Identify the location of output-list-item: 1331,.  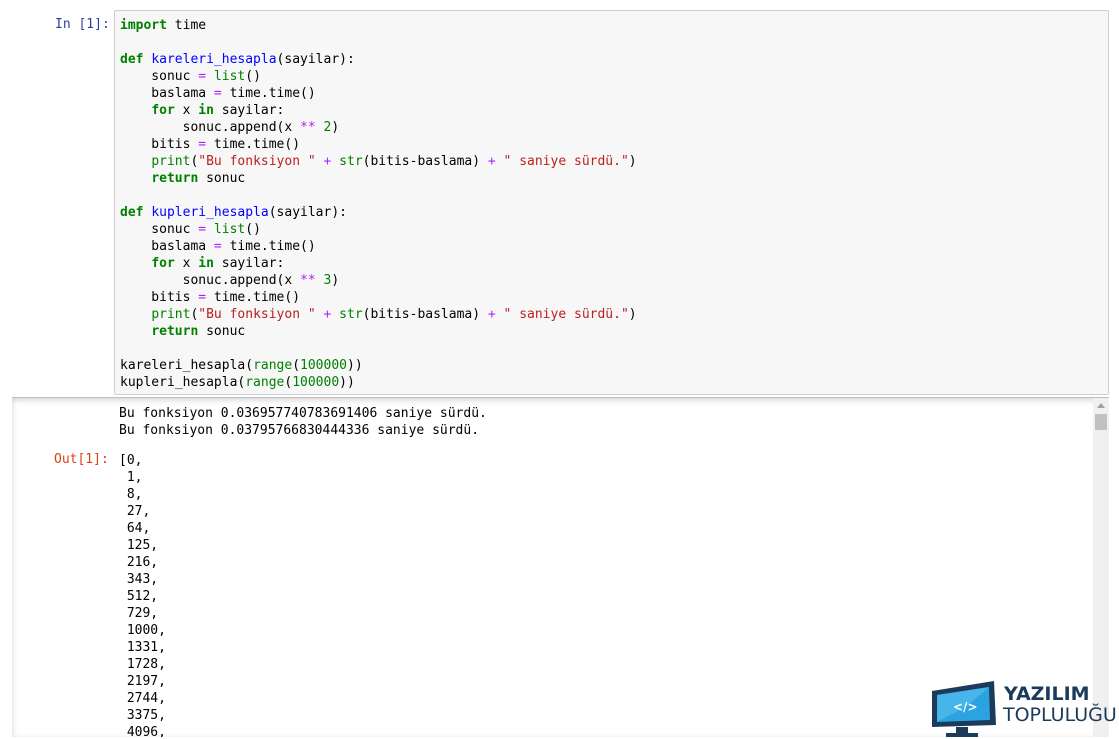
(142, 647).